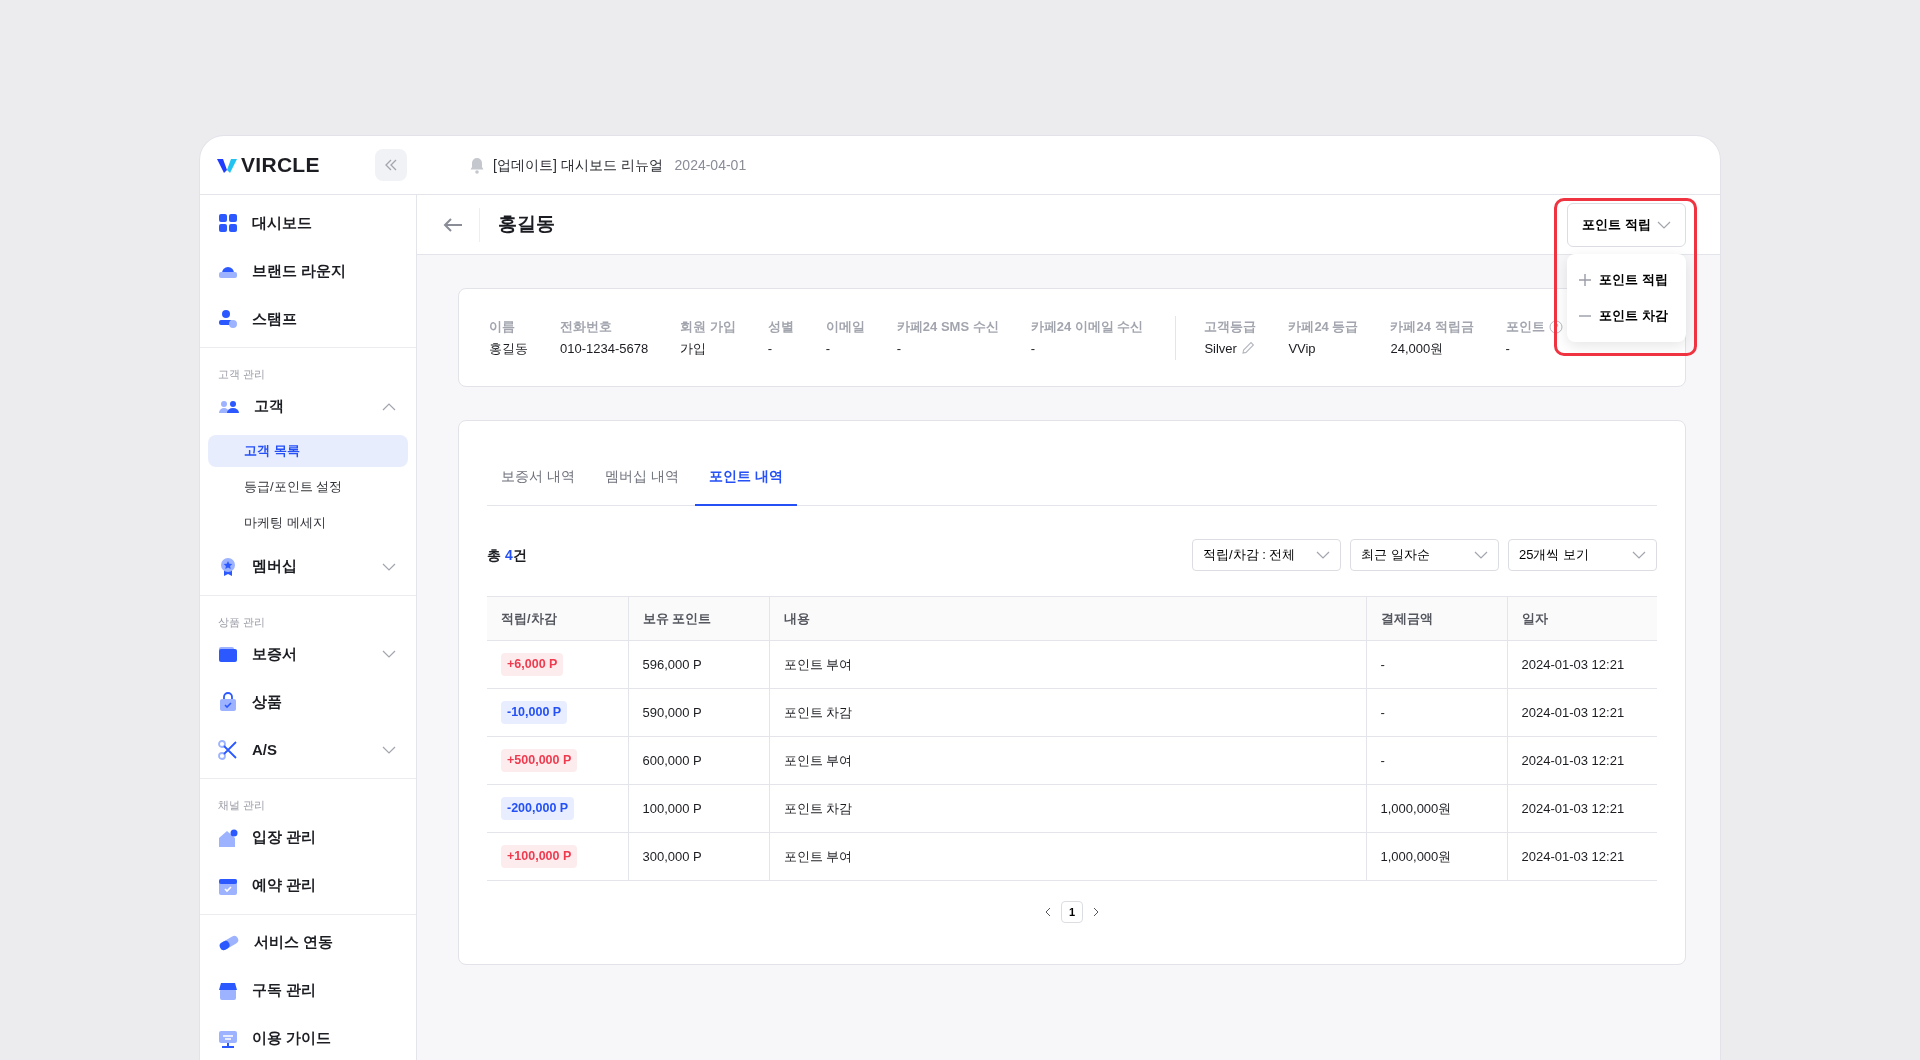 The image size is (1920, 1060). Describe the element at coordinates (1626, 279) in the screenshot. I see `dropdown-item: 포인트 적립` at that location.